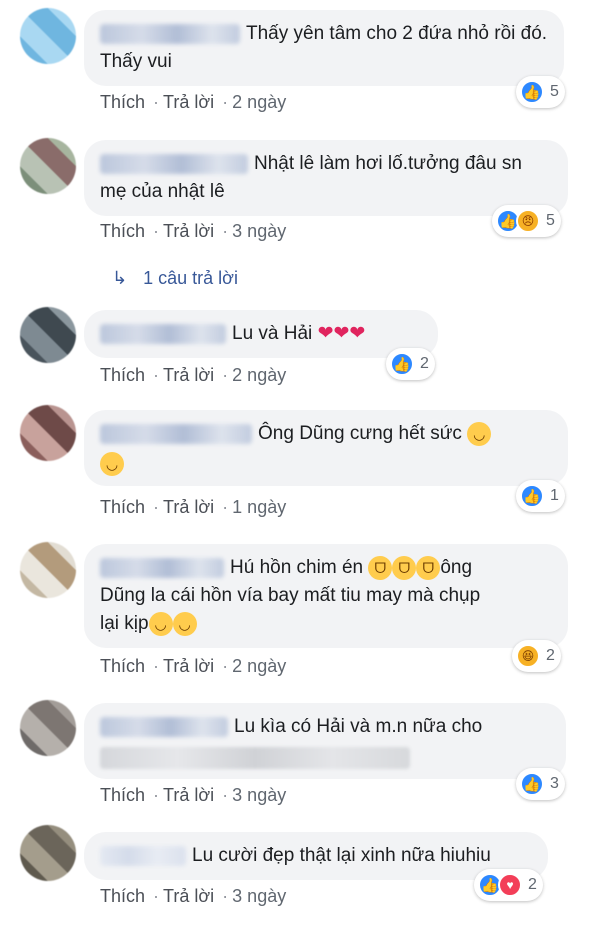  What do you see at coordinates (341, 333) in the screenshot?
I see `heart-emoji: ❤❤❤` at bounding box center [341, 333].